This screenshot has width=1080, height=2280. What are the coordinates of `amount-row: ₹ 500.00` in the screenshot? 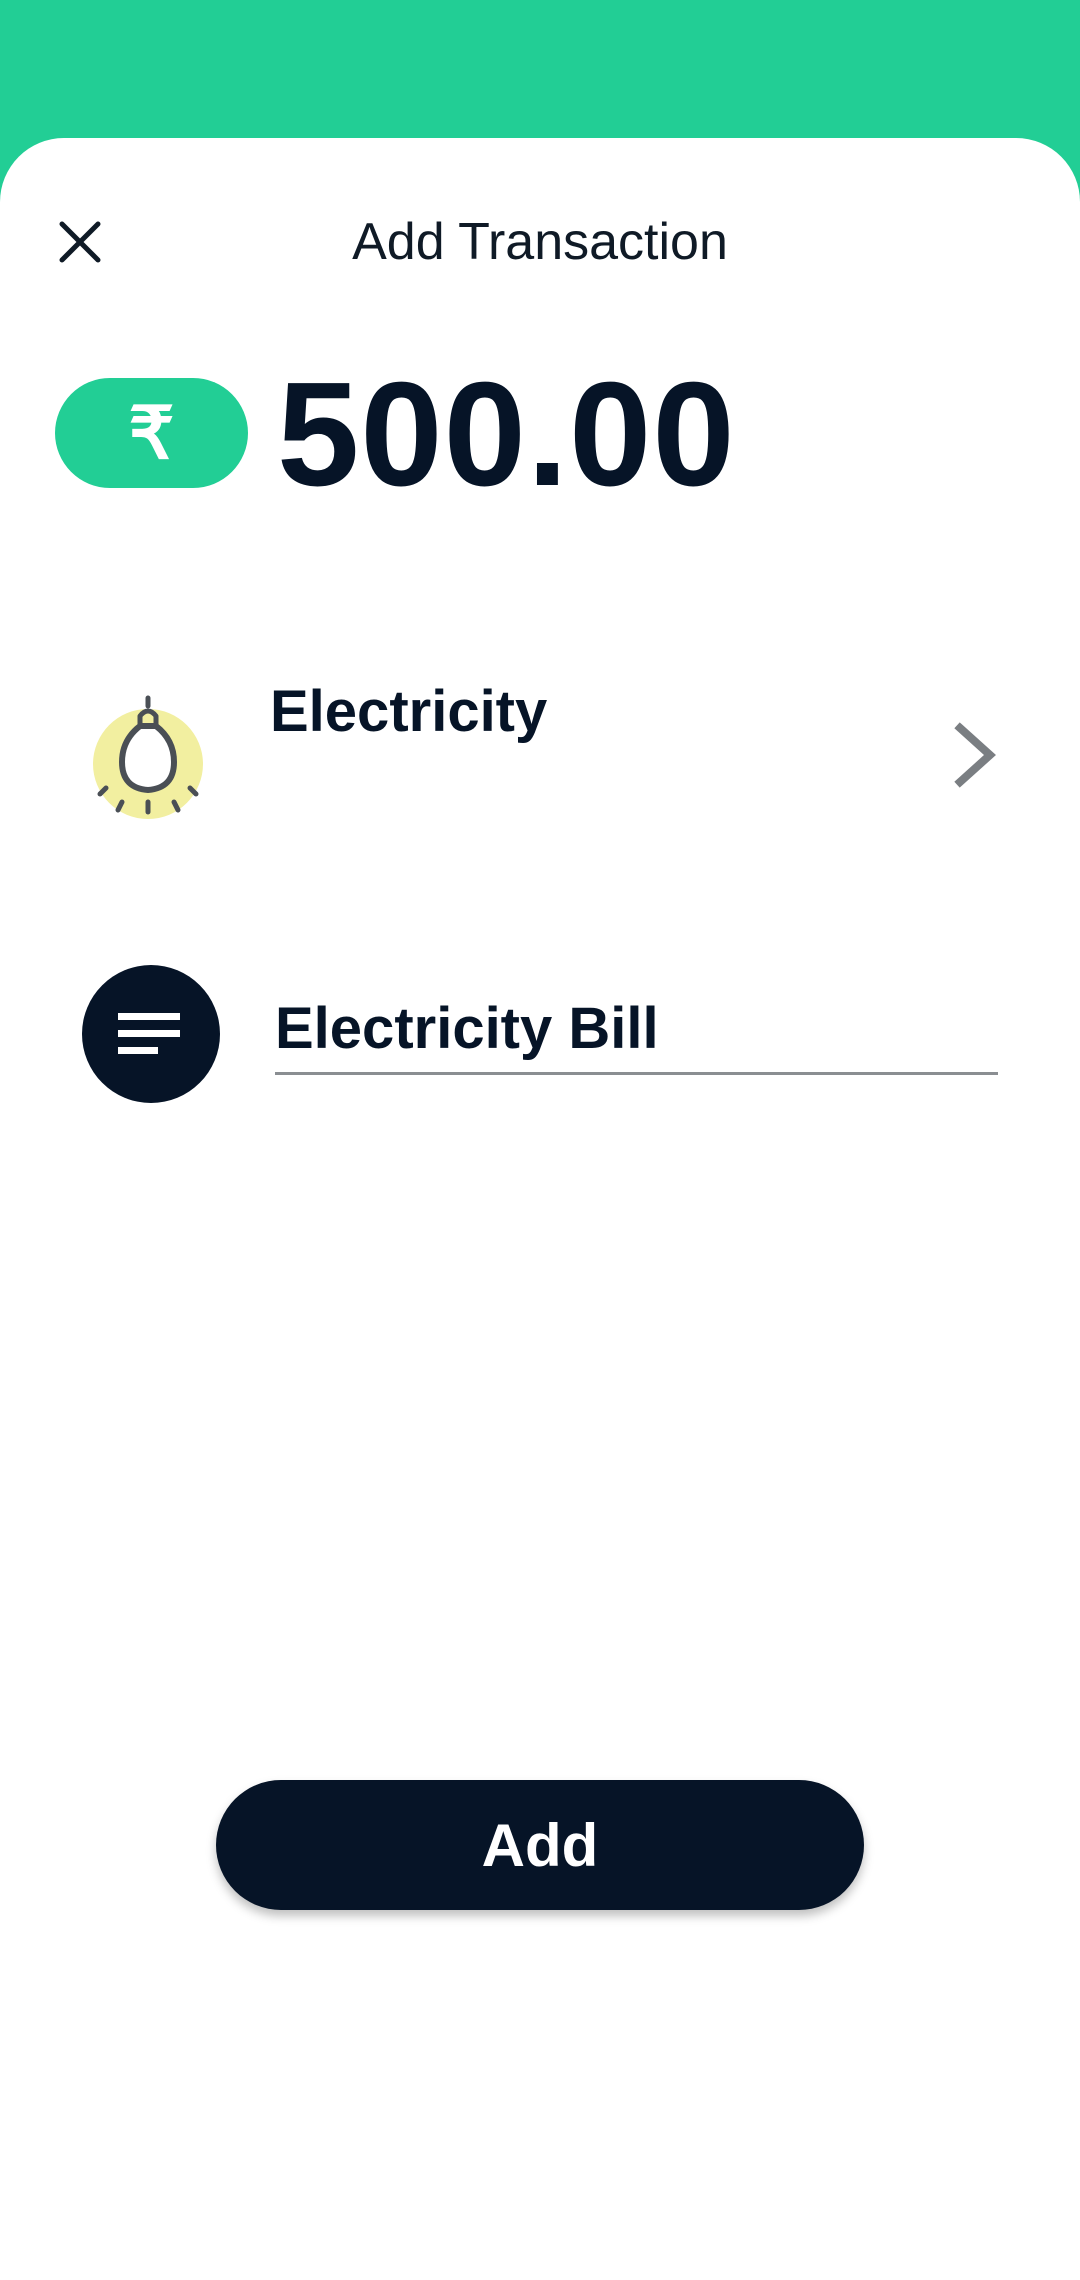 It's located at (545, 435).